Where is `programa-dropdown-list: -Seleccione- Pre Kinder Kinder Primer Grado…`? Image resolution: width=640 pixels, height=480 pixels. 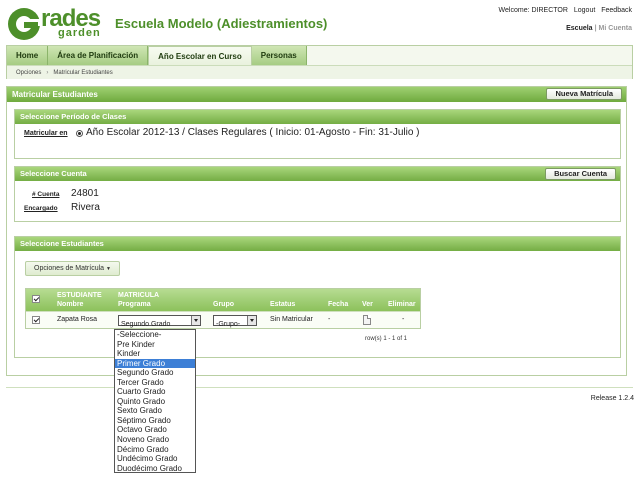 programa-dropdown-list: -Seleccione- Pre Kinder Kinder Primer Grado… is located at coordinates (155, 401).